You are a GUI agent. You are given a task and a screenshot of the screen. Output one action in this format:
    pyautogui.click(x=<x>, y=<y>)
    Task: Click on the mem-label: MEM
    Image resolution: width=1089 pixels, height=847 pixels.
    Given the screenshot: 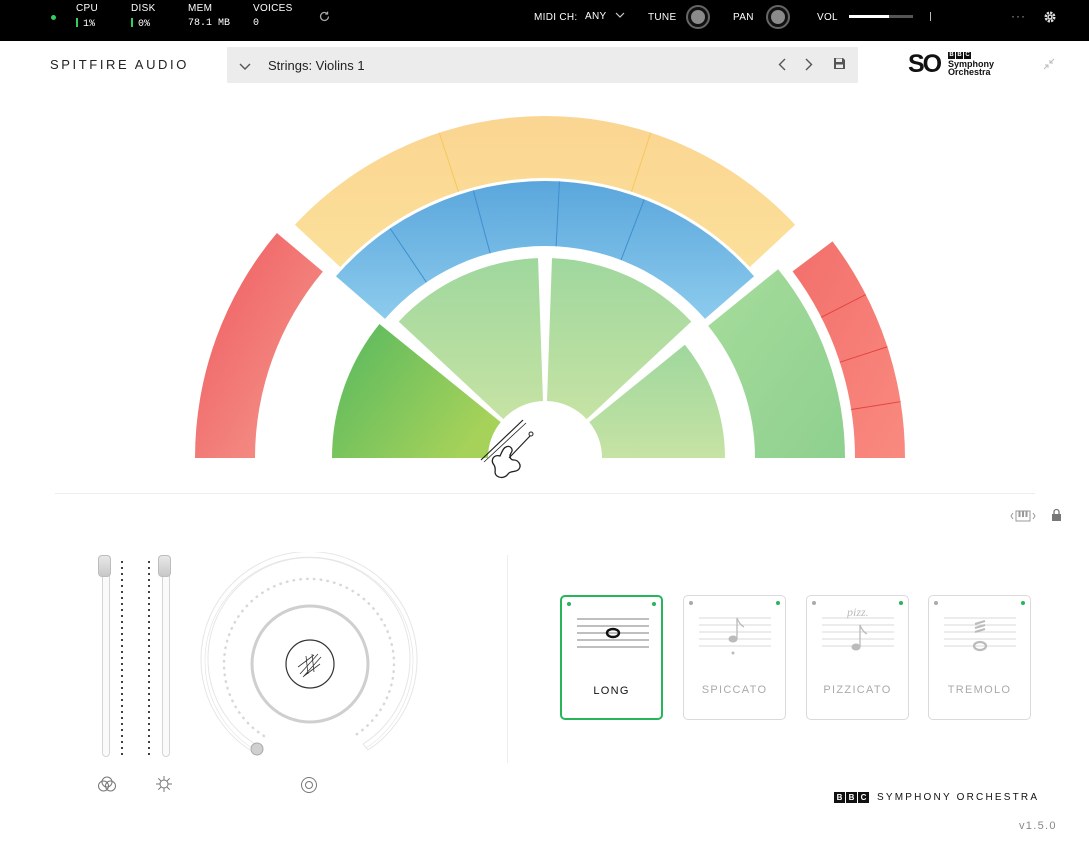 What is the action you would take?
    pyautogui.click(x=200, y=8)
    